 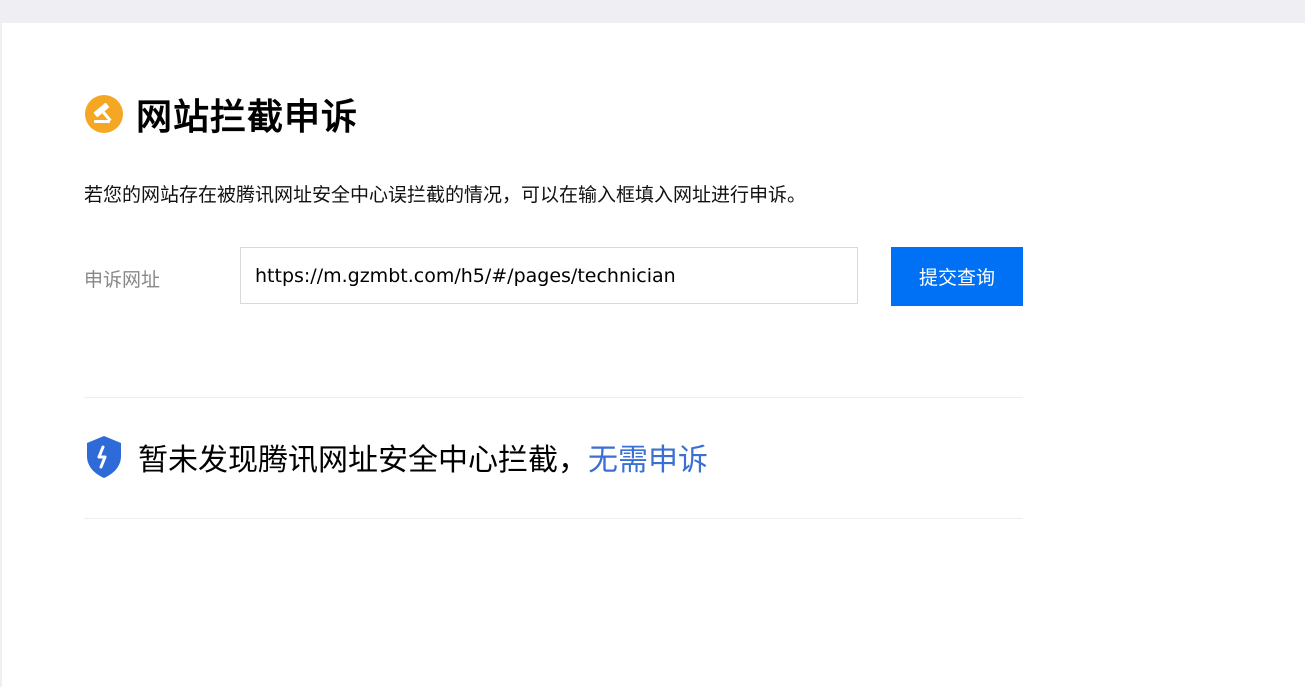 What do you see at coordinates (104, 114) in the screenshot?
I see `gavel-icon` at bounding box center [104, 114].